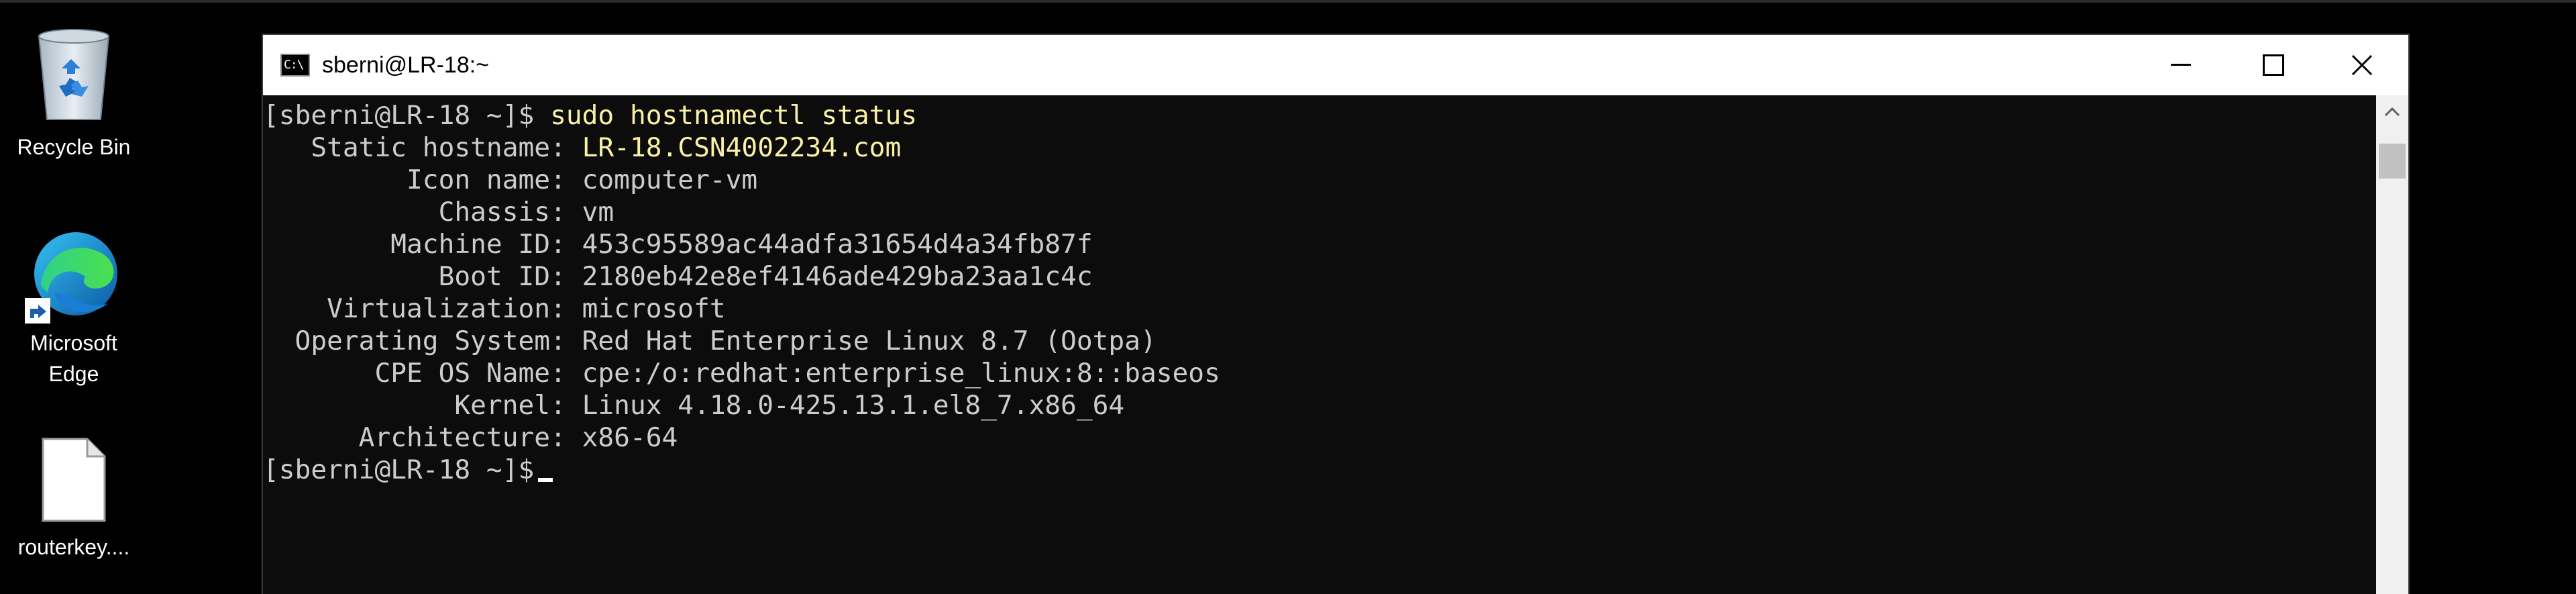 This screenshot has width=2576, height=594. Describe the element at coordinates (1335, 65) in the screenshot. I see `title-bar: C:\ sberni@LR-18:~` at that location.